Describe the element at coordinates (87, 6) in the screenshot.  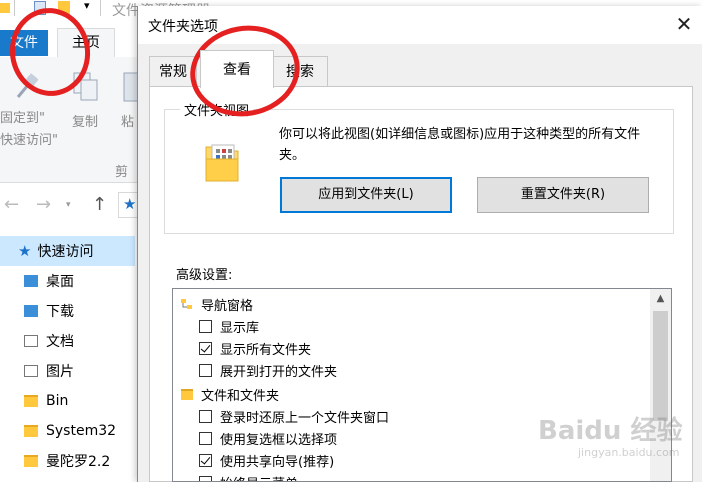
I see `customize-qat-icon: ▾` at that location.